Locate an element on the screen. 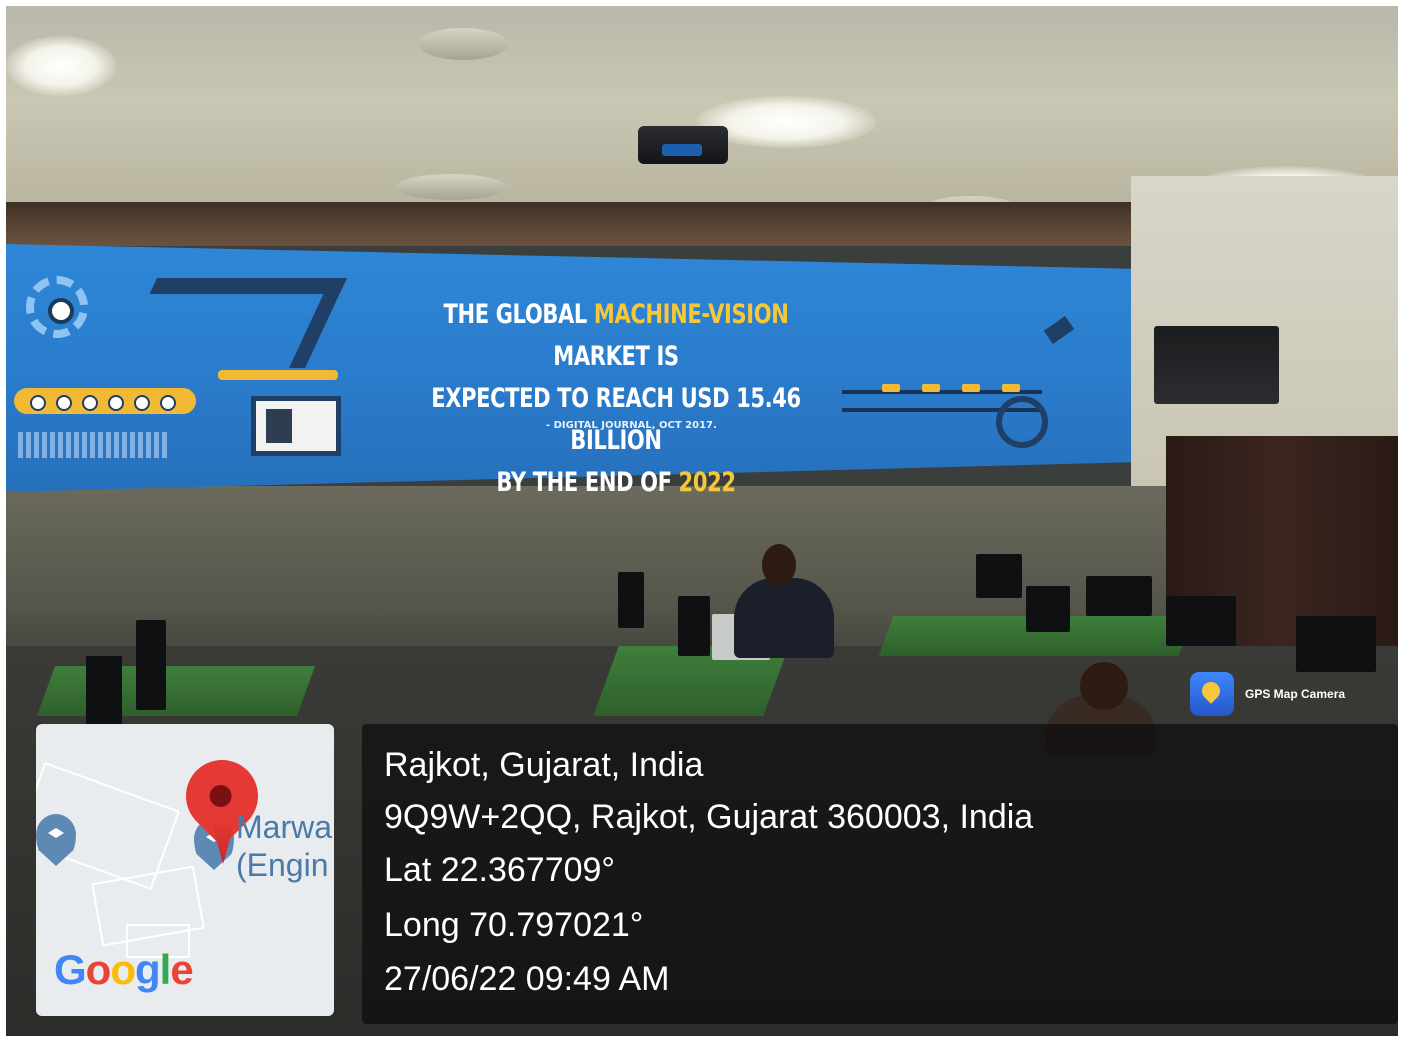  app-name: GPS Map Camera is located at coordinates (1295, 694).